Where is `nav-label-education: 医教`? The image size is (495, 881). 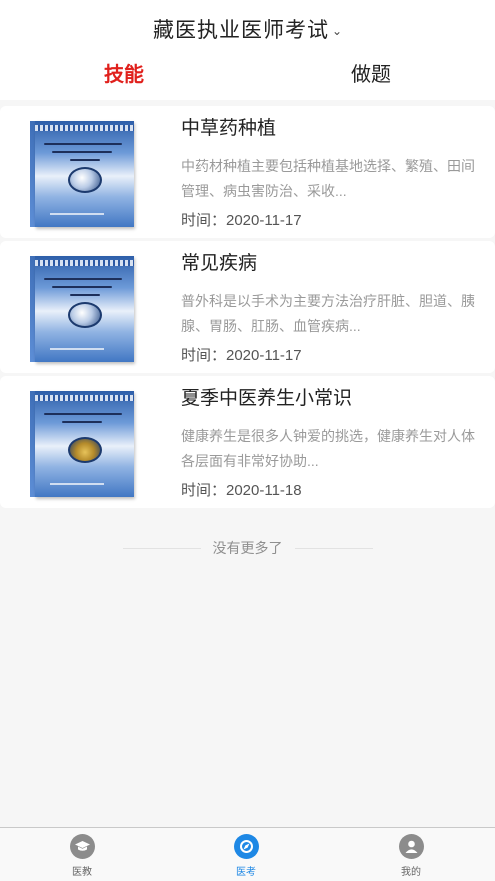 nav-label-education: 医教 is located at coordinates (82, 872).